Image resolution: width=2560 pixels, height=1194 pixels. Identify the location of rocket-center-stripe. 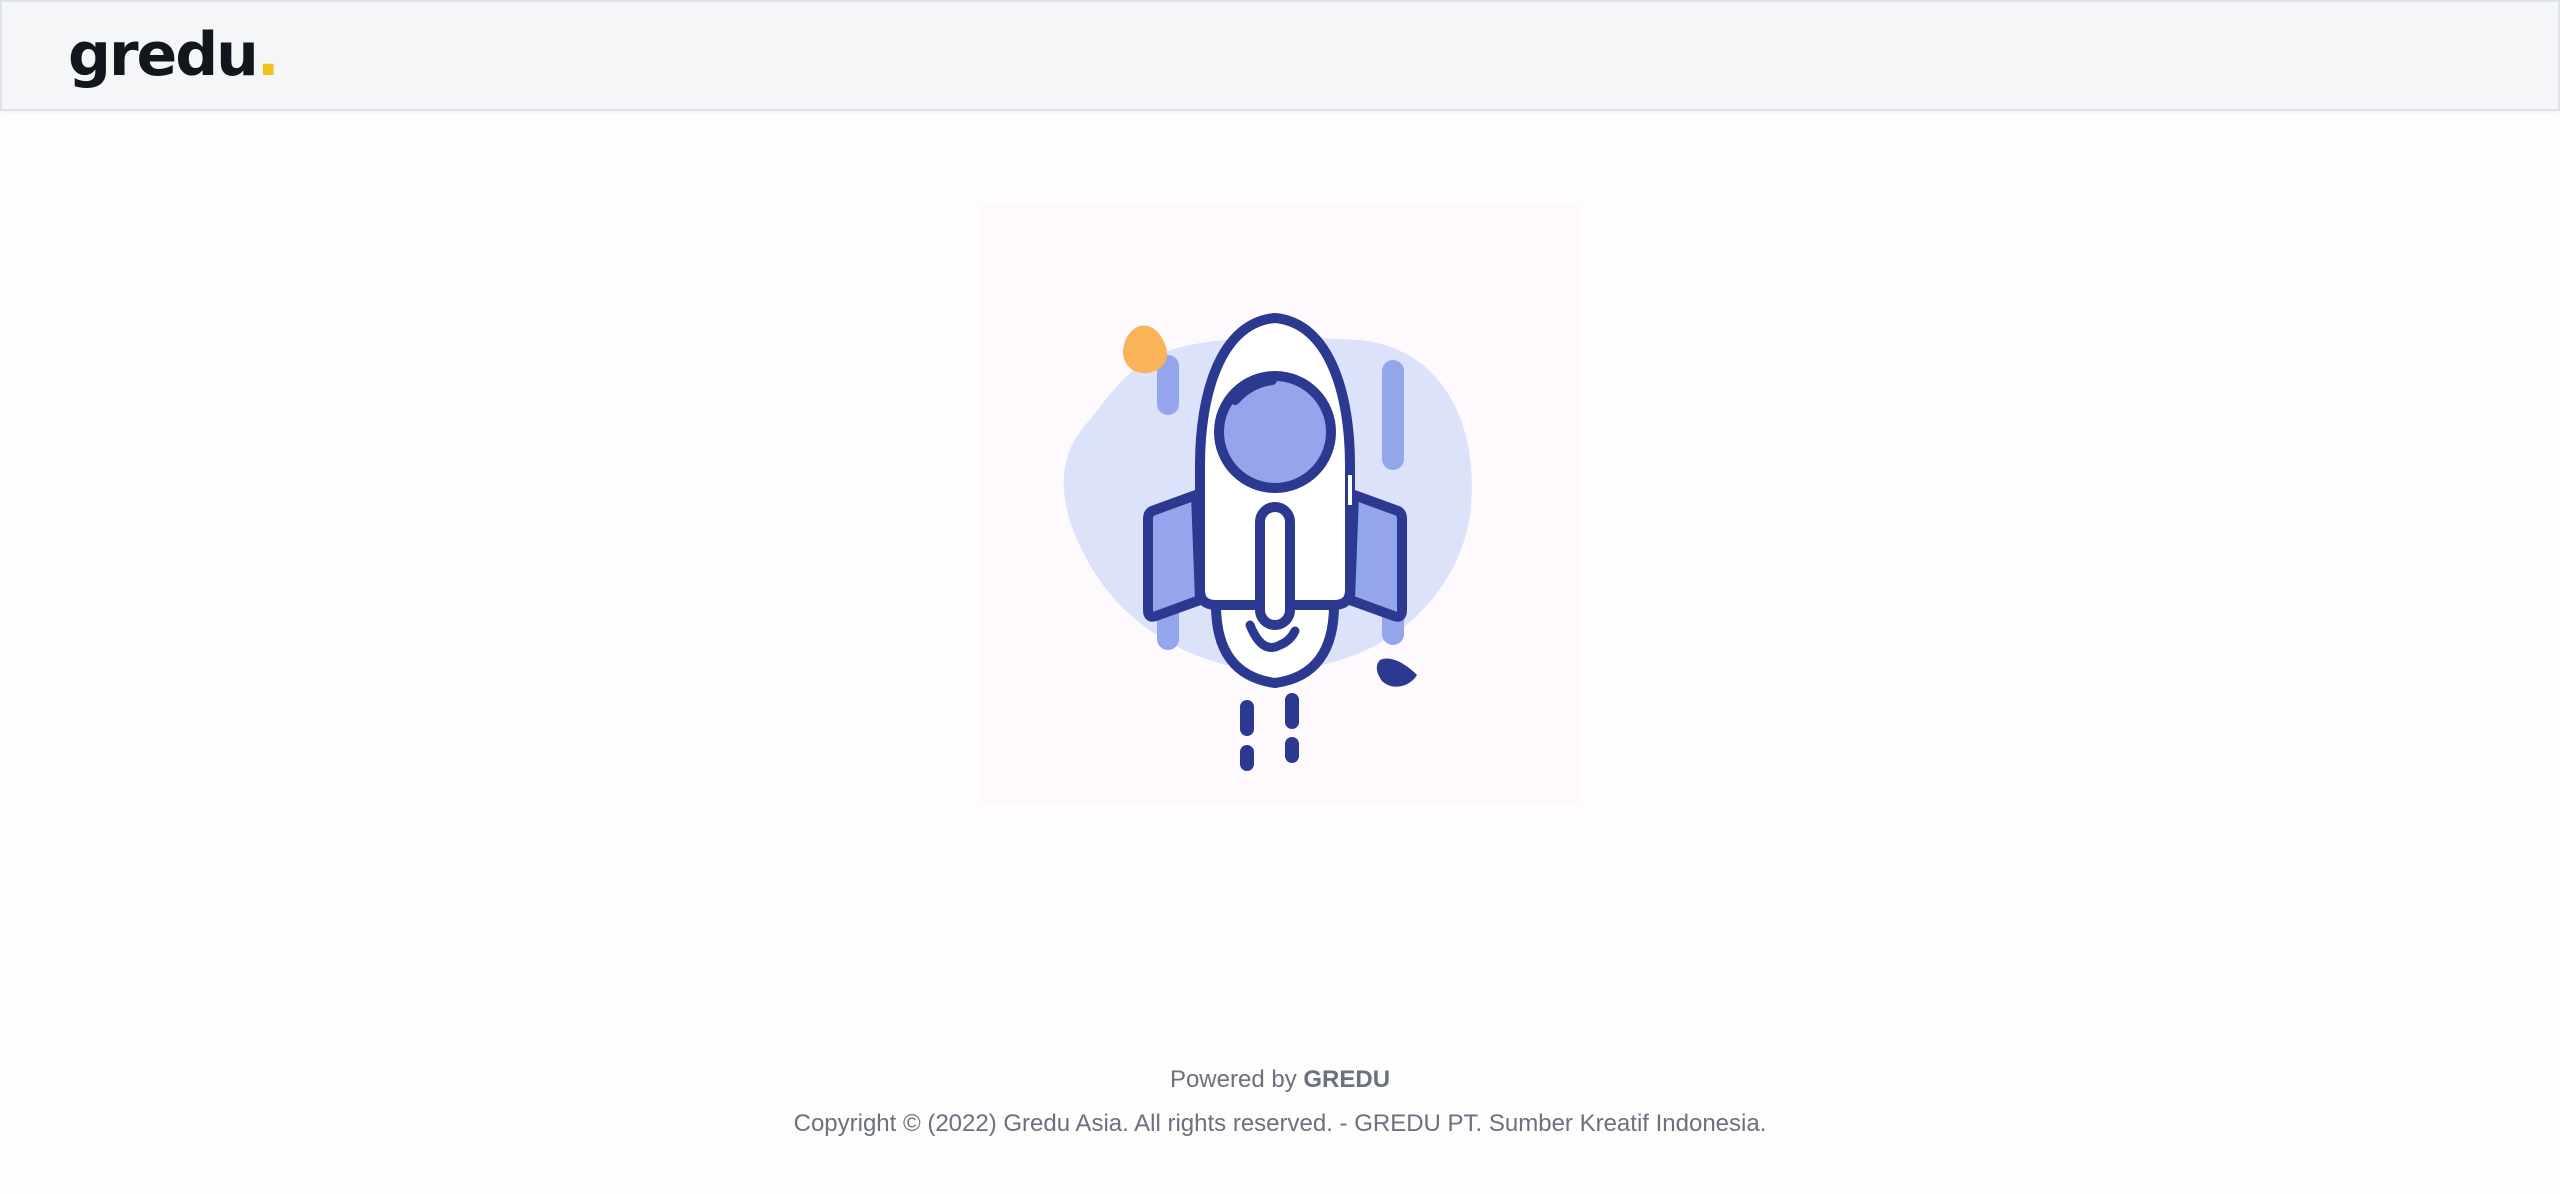
(1275, 566).